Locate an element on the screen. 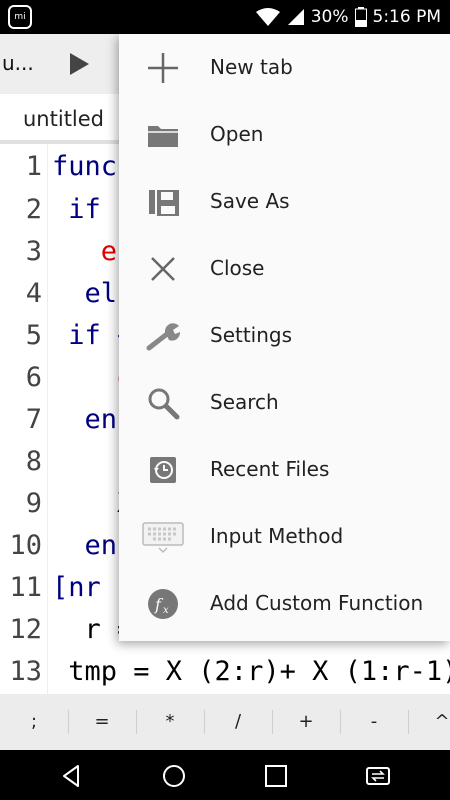 The width and height of the screenshot is (450, 800). screen-switch-icon is located at coordinates (378, 776).